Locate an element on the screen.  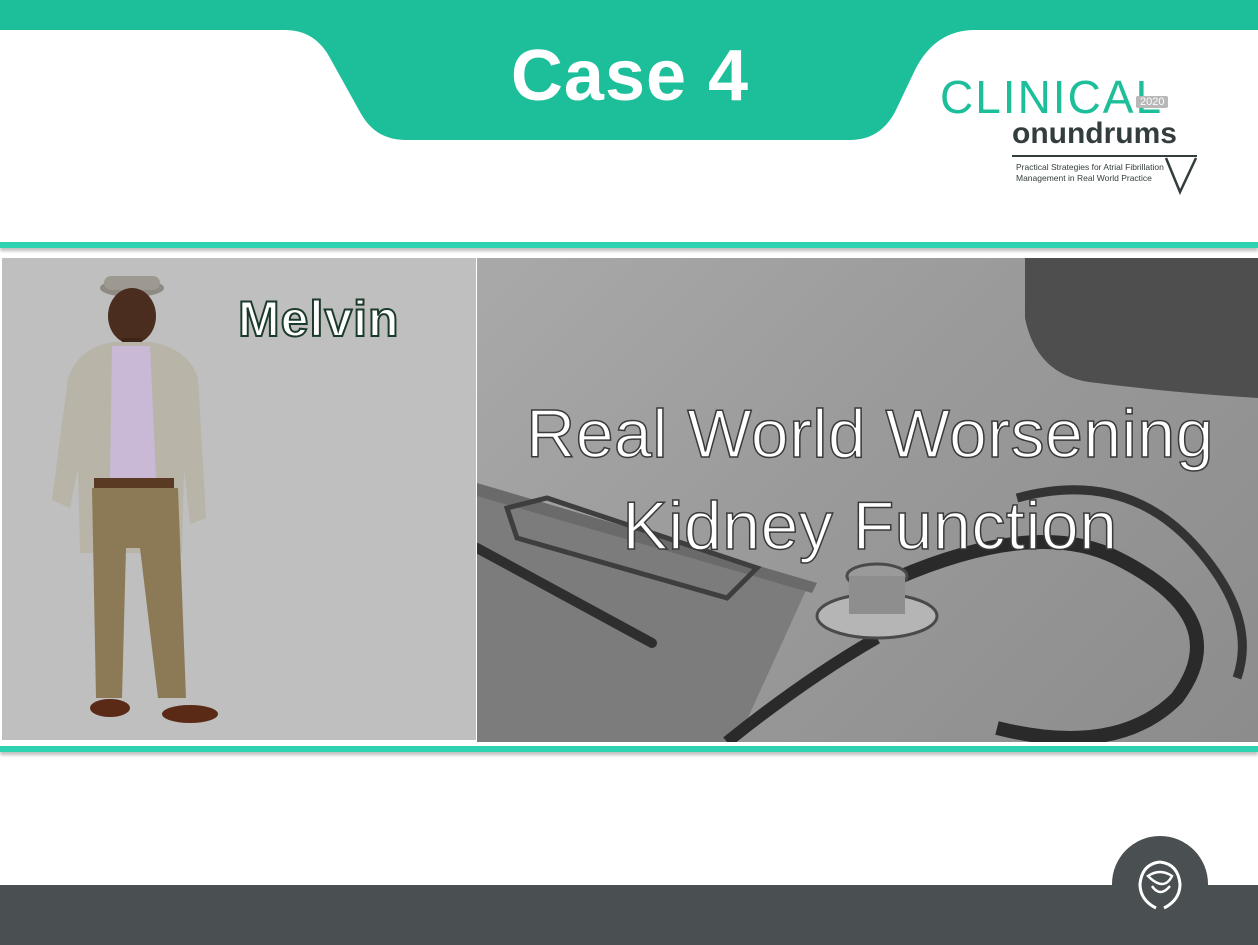
organization-emblem-icon is located at coordinates (1160, 885).